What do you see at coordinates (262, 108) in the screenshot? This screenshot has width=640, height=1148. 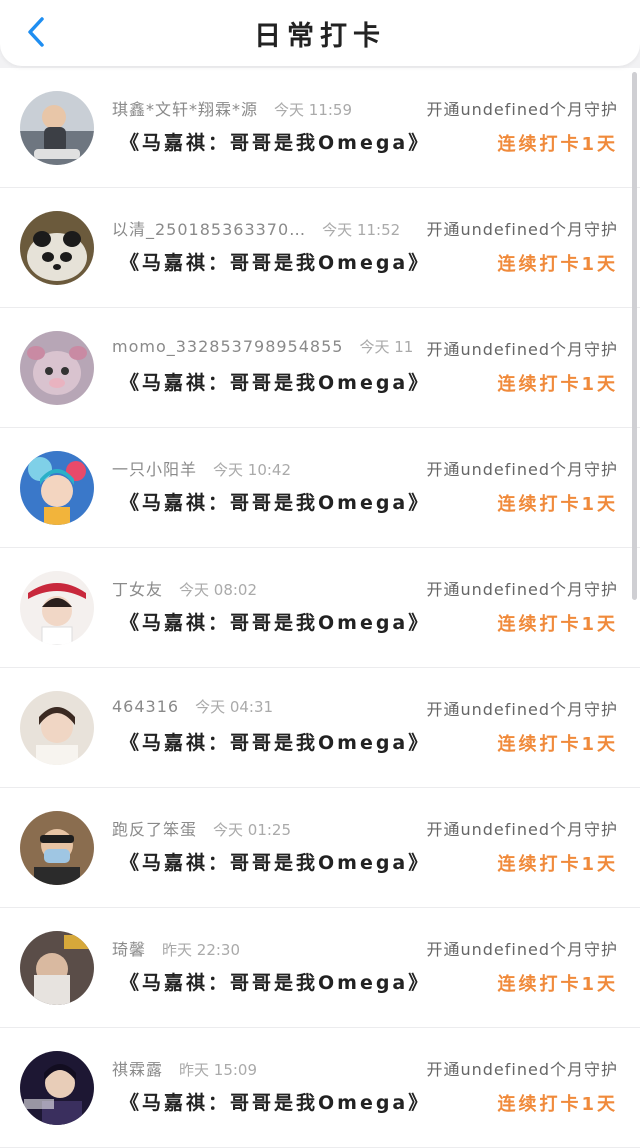 I see `row-meta: 琪鑫*文轩*翔霖*源 今天 11:59` at bounding box center [262, 108].